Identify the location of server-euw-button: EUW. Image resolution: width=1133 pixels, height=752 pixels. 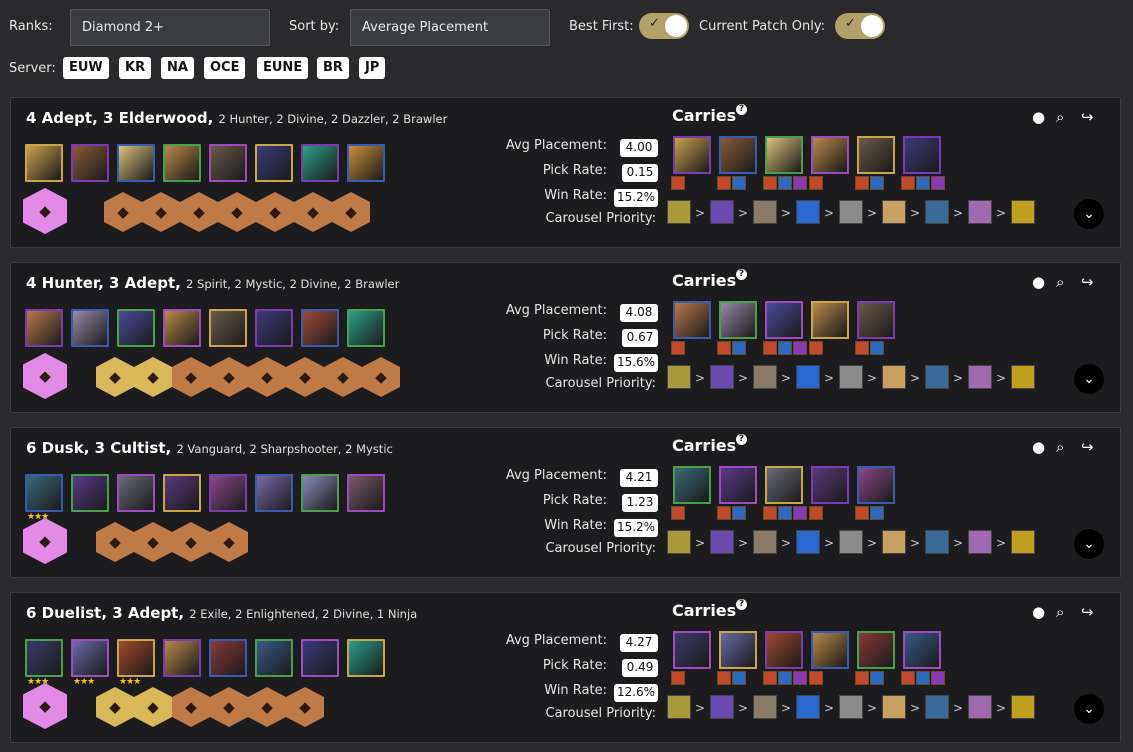
(86, 68).